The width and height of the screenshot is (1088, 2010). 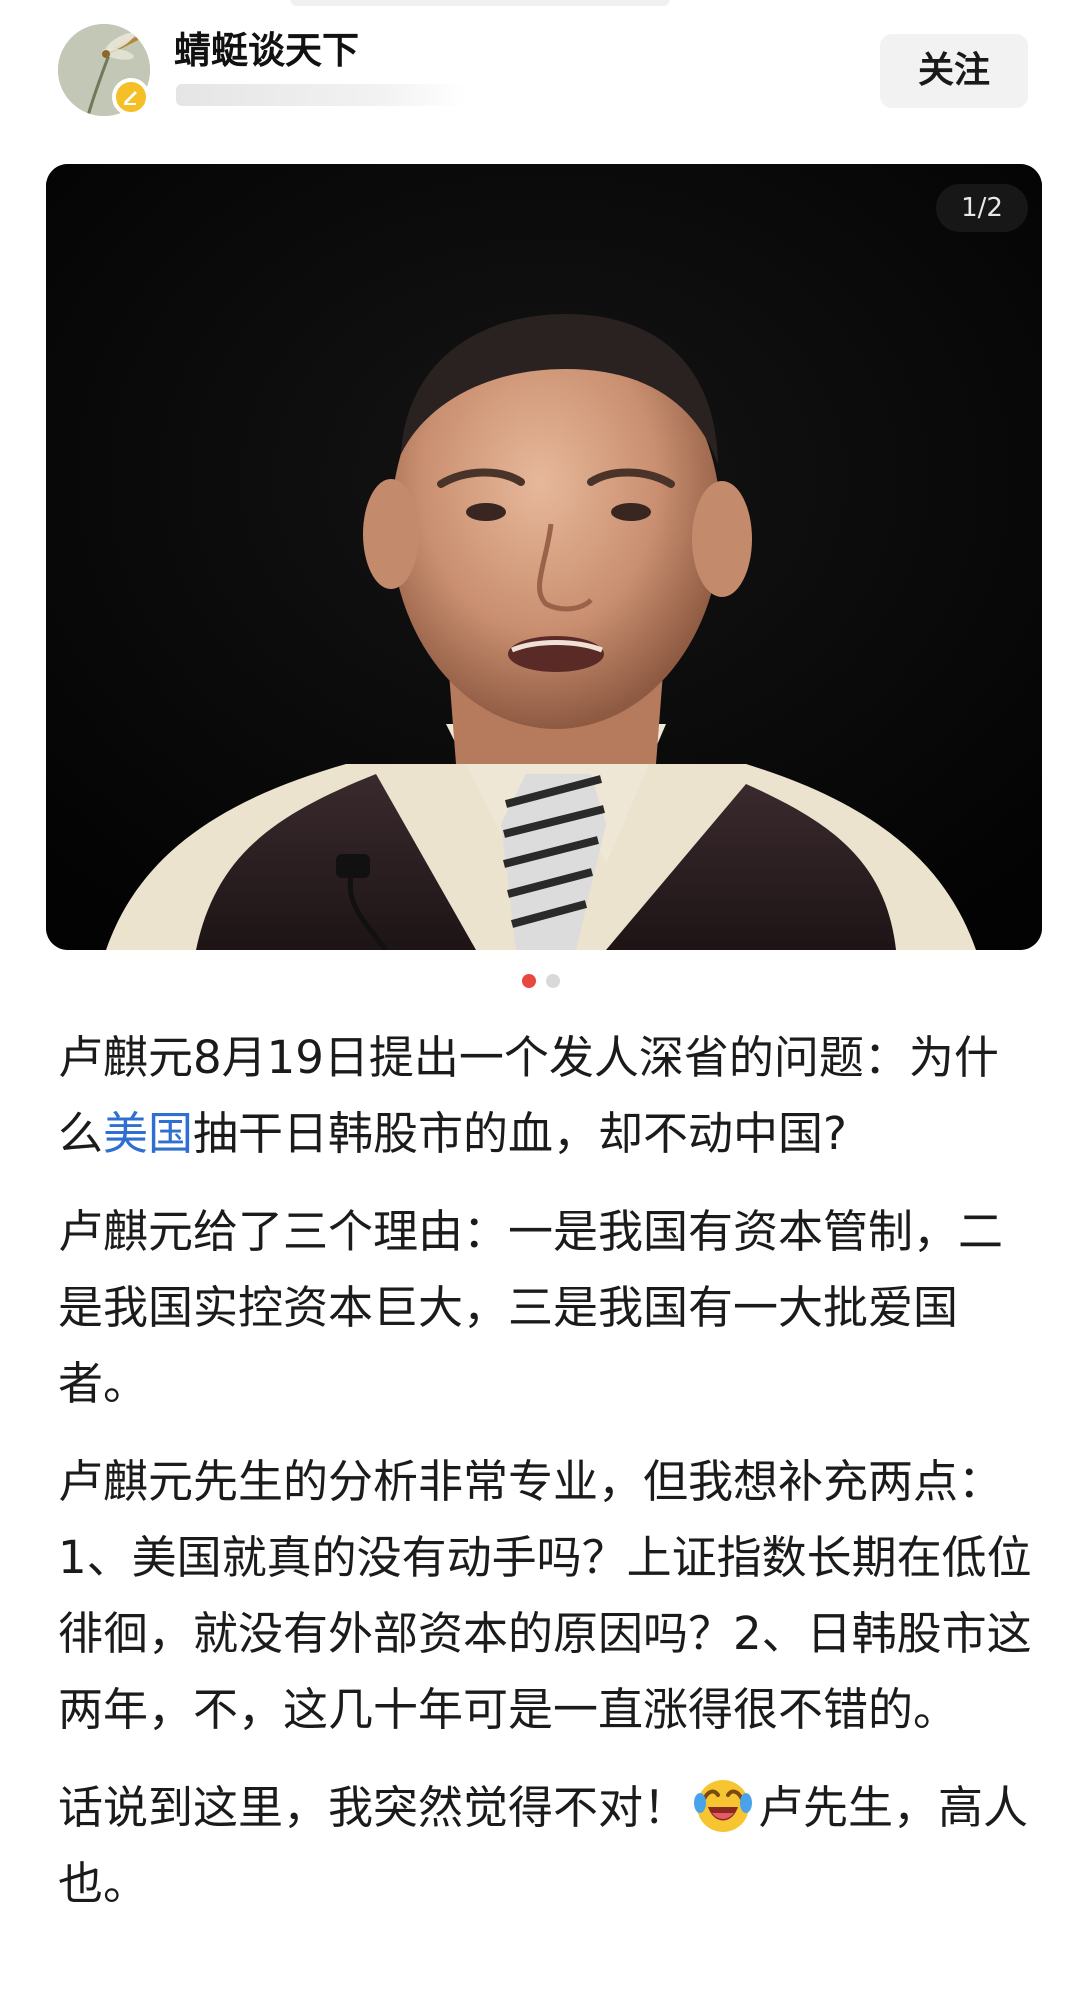 I want to click on laughing-crying-emoji-icon, so click(x=723, y=1804).